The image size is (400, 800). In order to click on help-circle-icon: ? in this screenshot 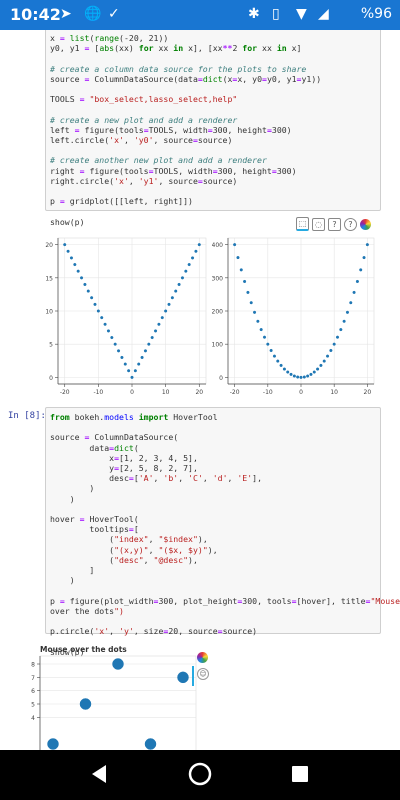, I will do `click(350, 224)`.